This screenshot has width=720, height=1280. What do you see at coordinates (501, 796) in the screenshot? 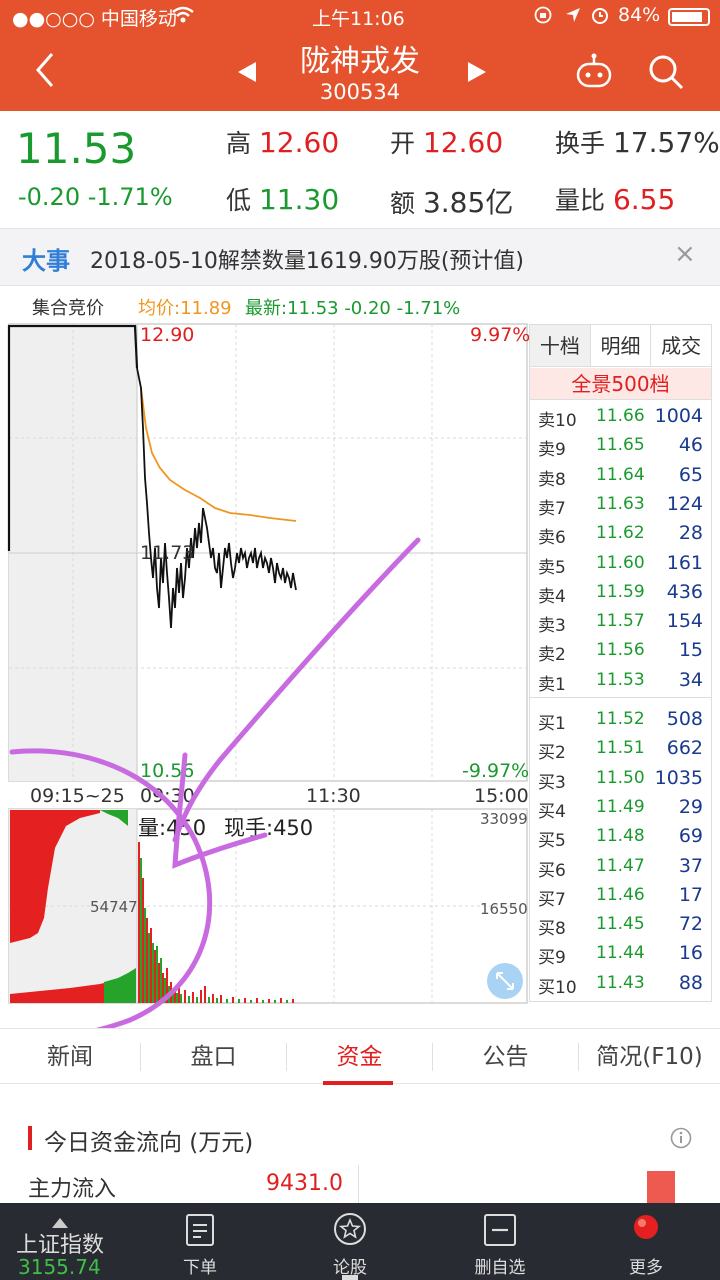
I see `time-end-label: 15:00` at bounding box center [501, 796].